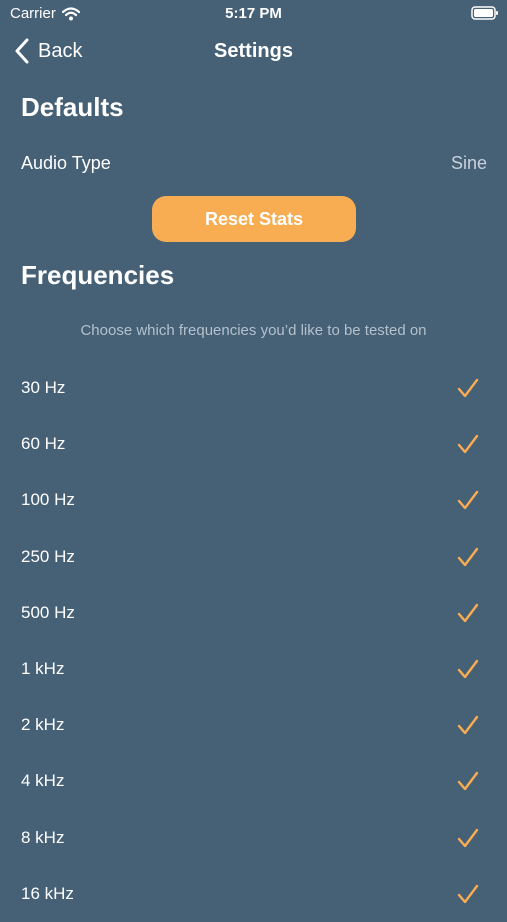  Describe the element at coordinates (253, 613) in the screenshot. I see `frequency-row: 500 Hz` at that location.